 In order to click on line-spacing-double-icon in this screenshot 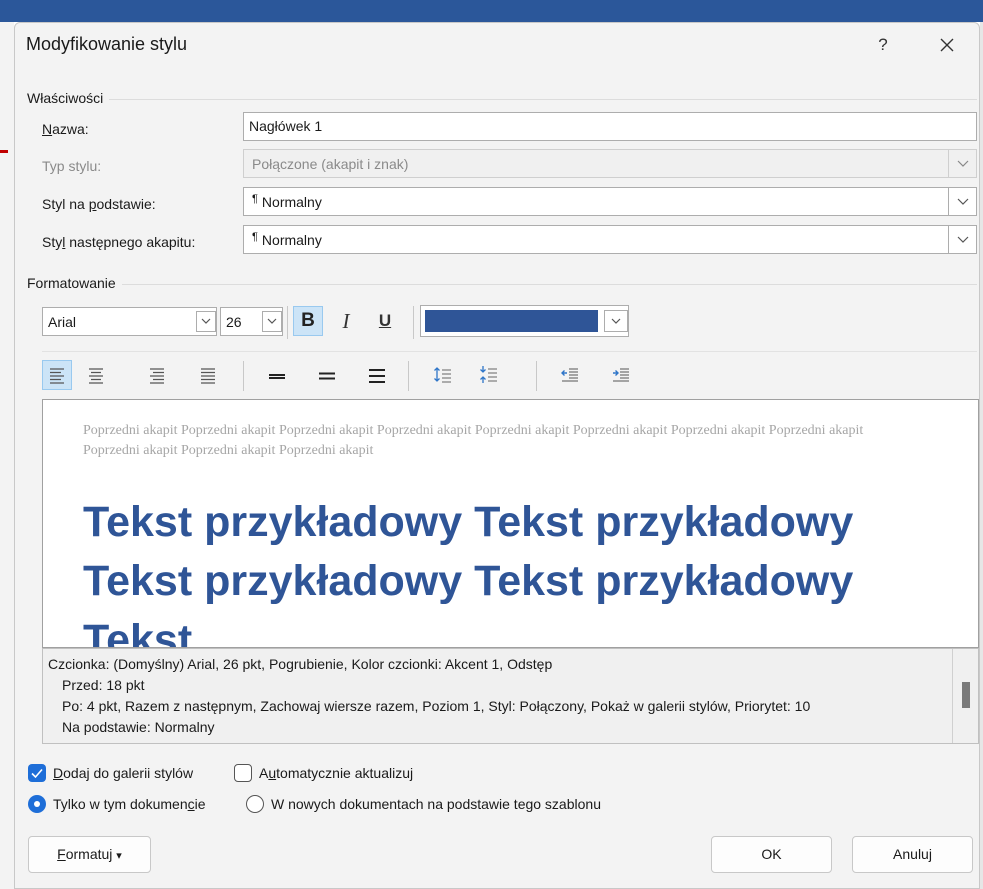, I will do `click(377, 376)`.